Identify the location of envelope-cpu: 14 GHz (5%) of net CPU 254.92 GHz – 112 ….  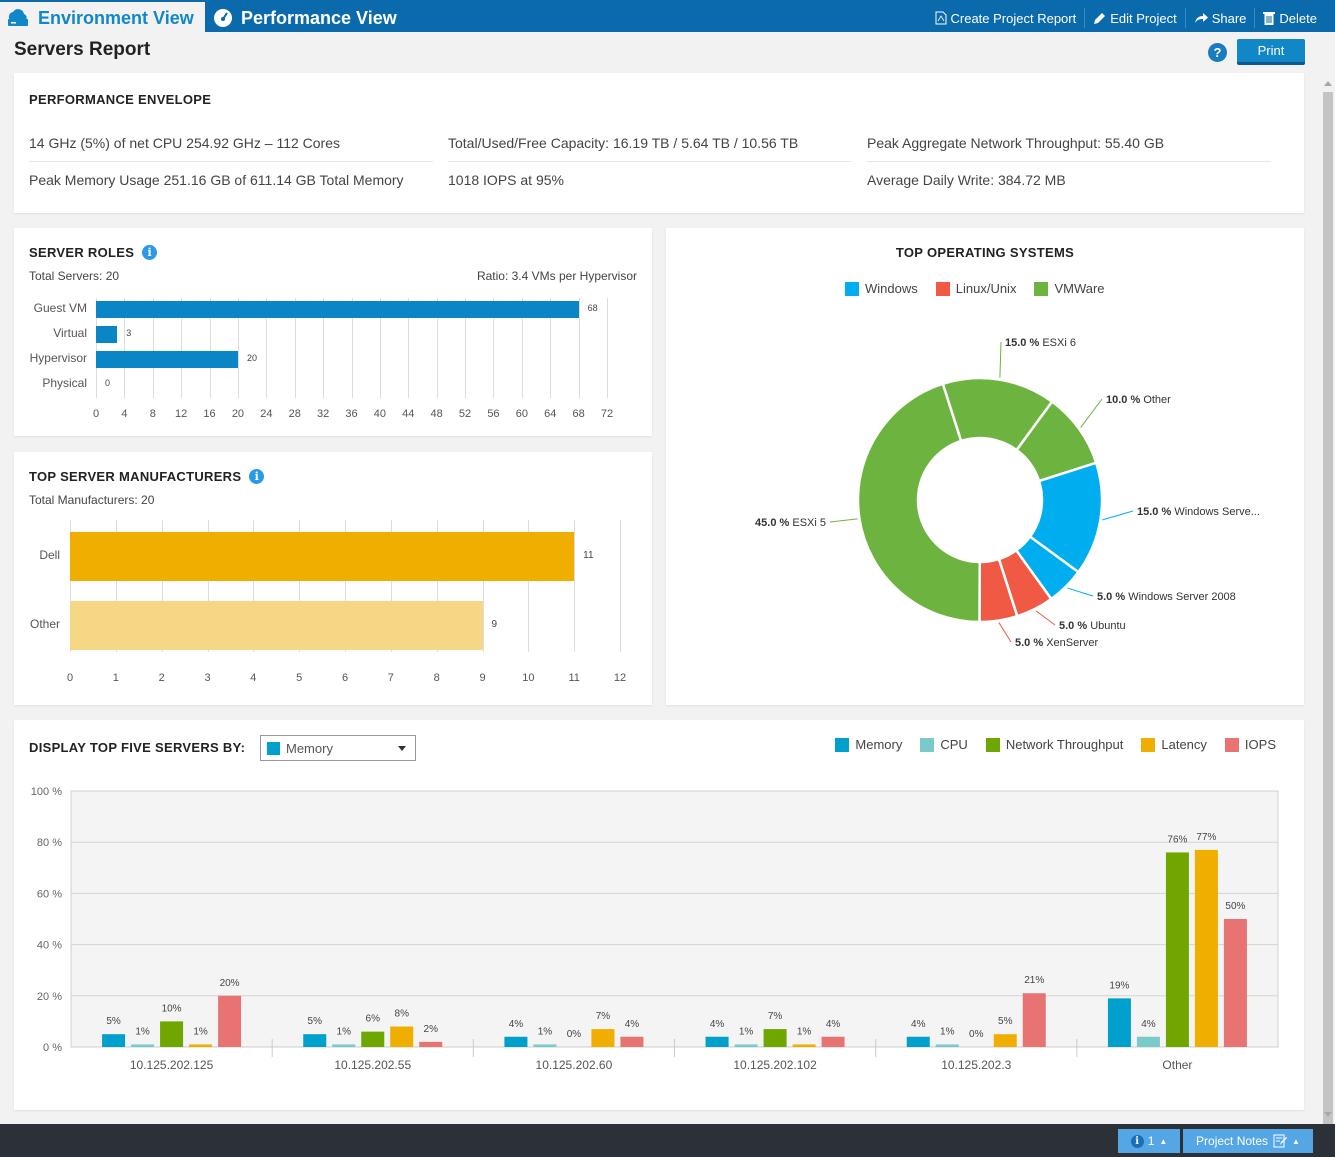
(184, 143).